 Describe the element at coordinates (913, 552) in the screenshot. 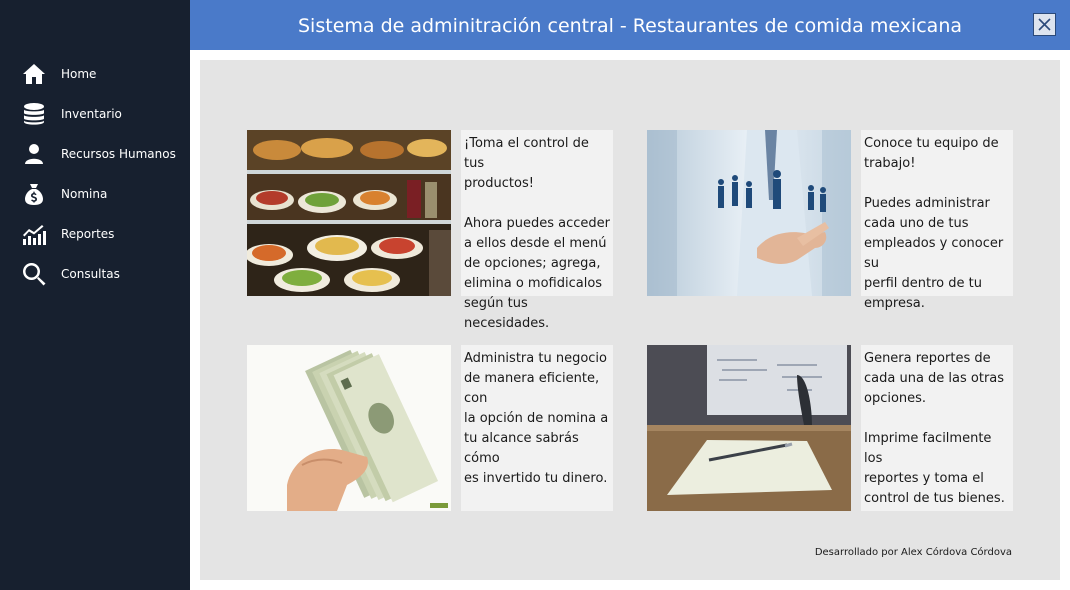

I see `developer-credit: Desarrollado por Alex Córdova Córdova` at that location.